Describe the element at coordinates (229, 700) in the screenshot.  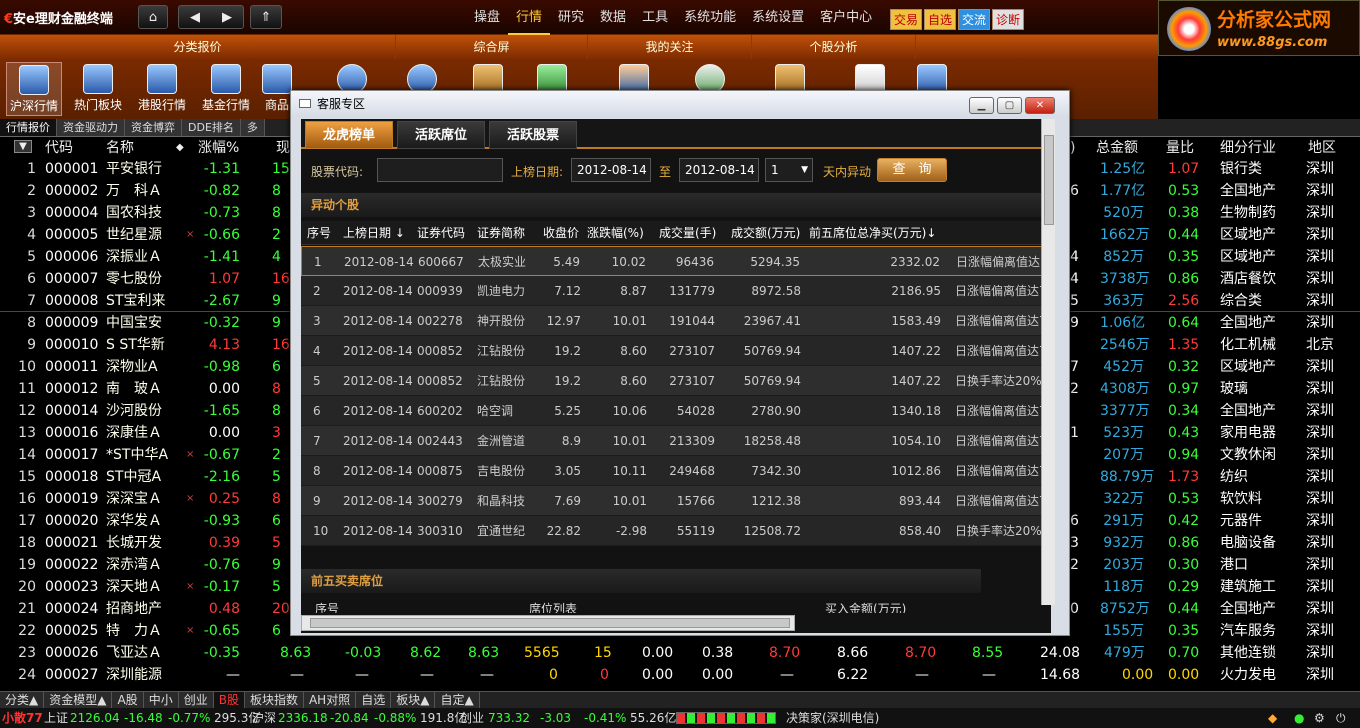
I see `tab-b-shares: B股` at that location.